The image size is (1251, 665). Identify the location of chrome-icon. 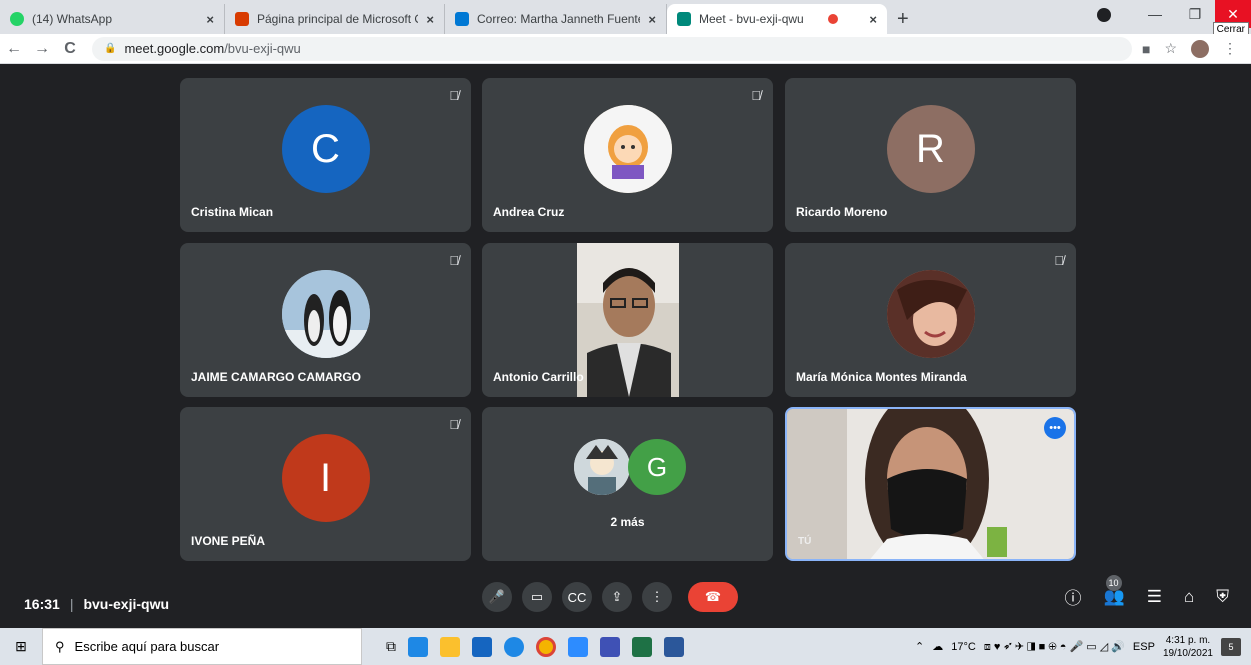
(546, 646).